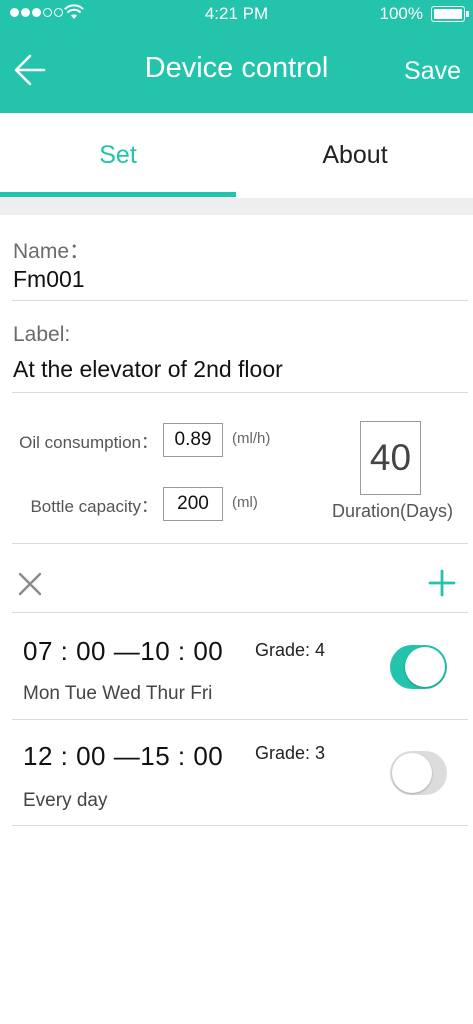 The width and height of the screenshot is (473, 1024). I want to click on bottle-capacity-input: 200, so click(193, 504).